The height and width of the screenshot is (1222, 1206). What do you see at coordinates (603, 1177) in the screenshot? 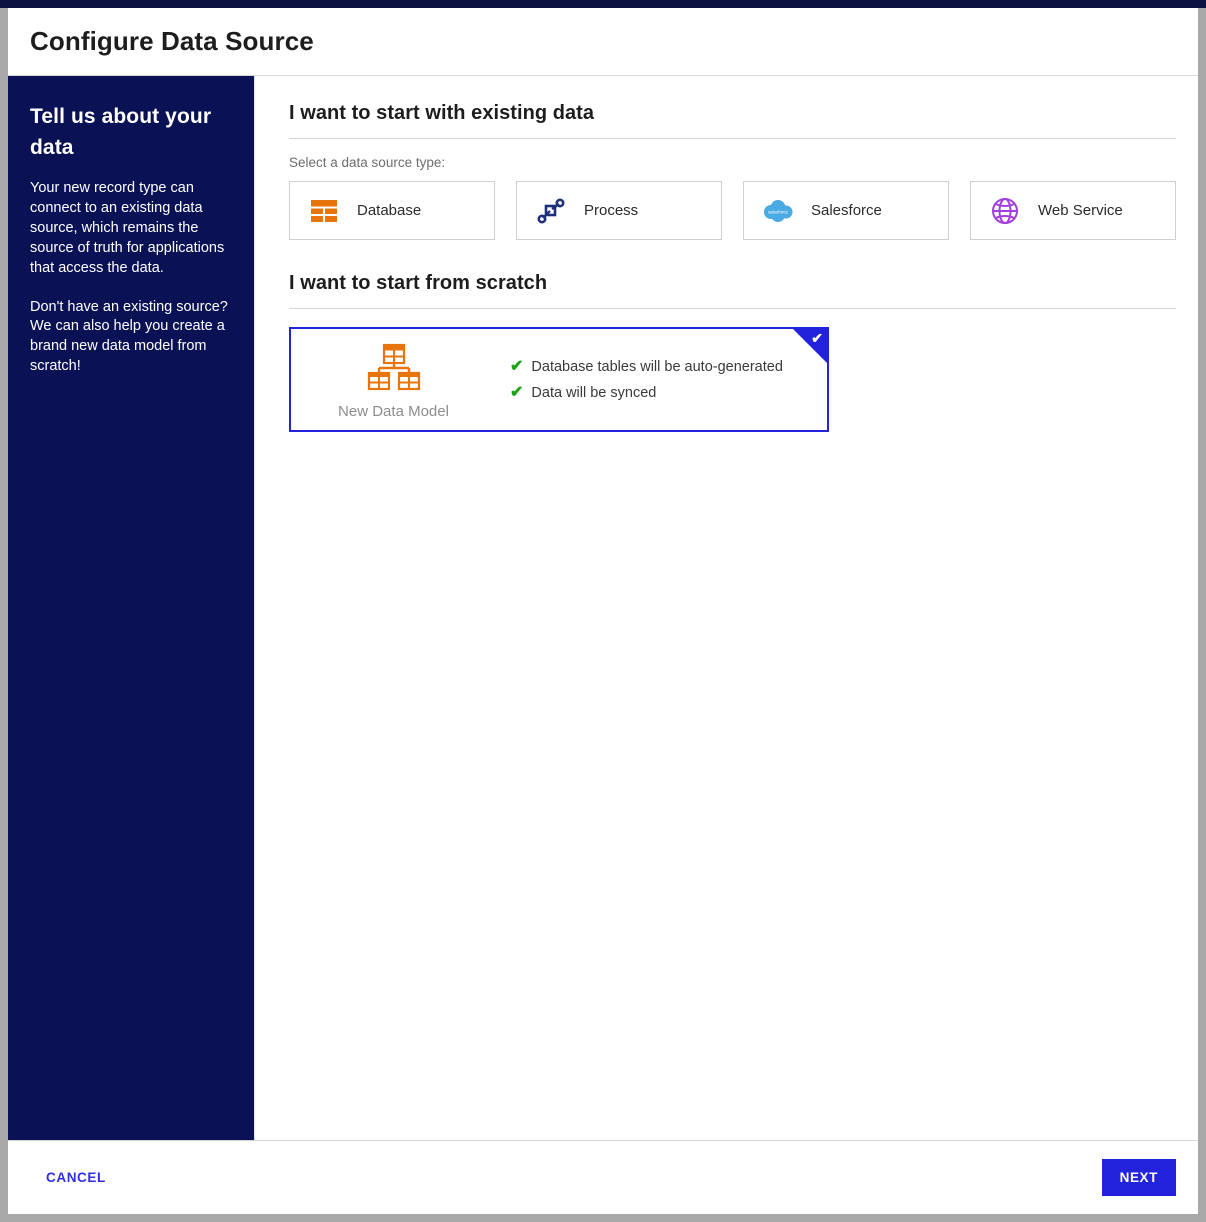
I see `dialog-footer: CANCEL NEXT` at bounding box center [603, 1177].